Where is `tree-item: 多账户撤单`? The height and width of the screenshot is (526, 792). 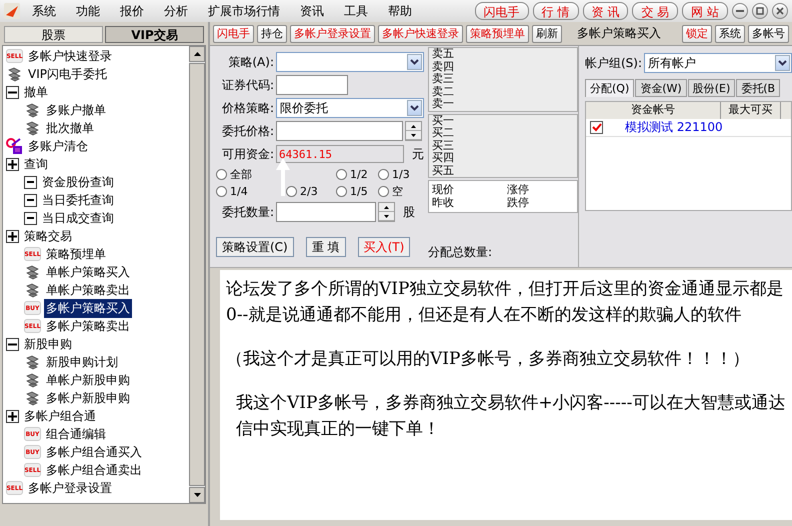 tree-item: 多账户撤单 is located at coordinates (76, 110).